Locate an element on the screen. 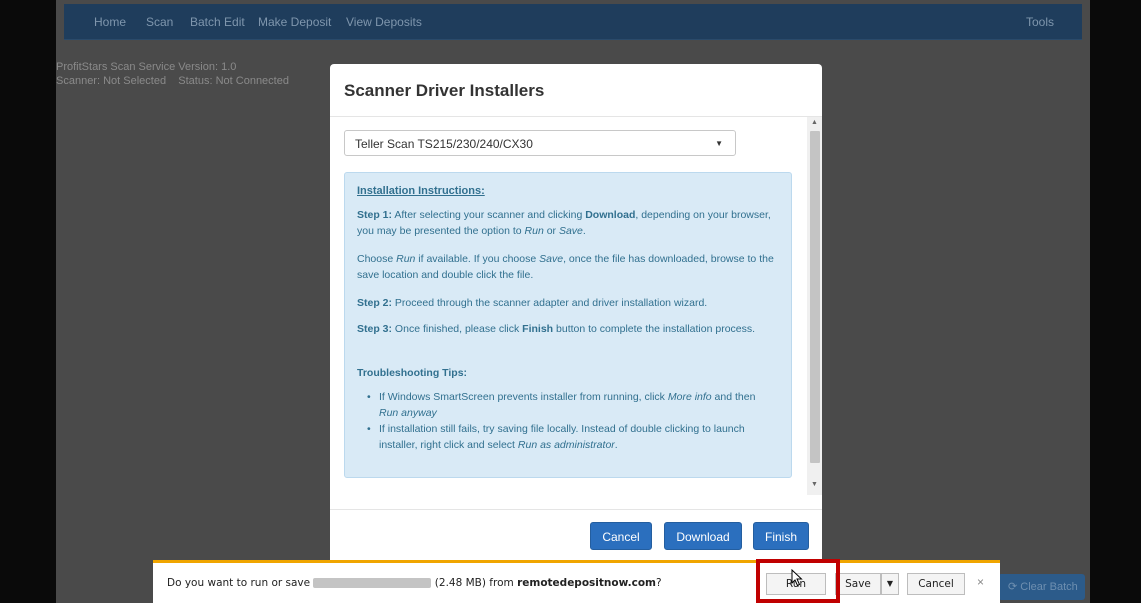 The height and width of the screenshot is (603, 1141). modal-footer-divider is located at coordinates (576, 509).